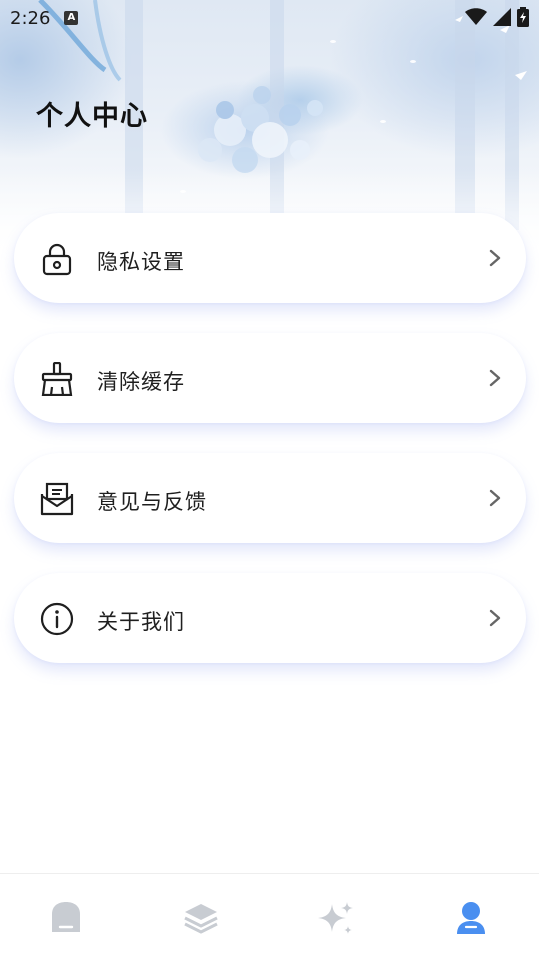 This screenshot has height=958, width=539. I want to click on page-title: 个人中心, so click(92, 116).